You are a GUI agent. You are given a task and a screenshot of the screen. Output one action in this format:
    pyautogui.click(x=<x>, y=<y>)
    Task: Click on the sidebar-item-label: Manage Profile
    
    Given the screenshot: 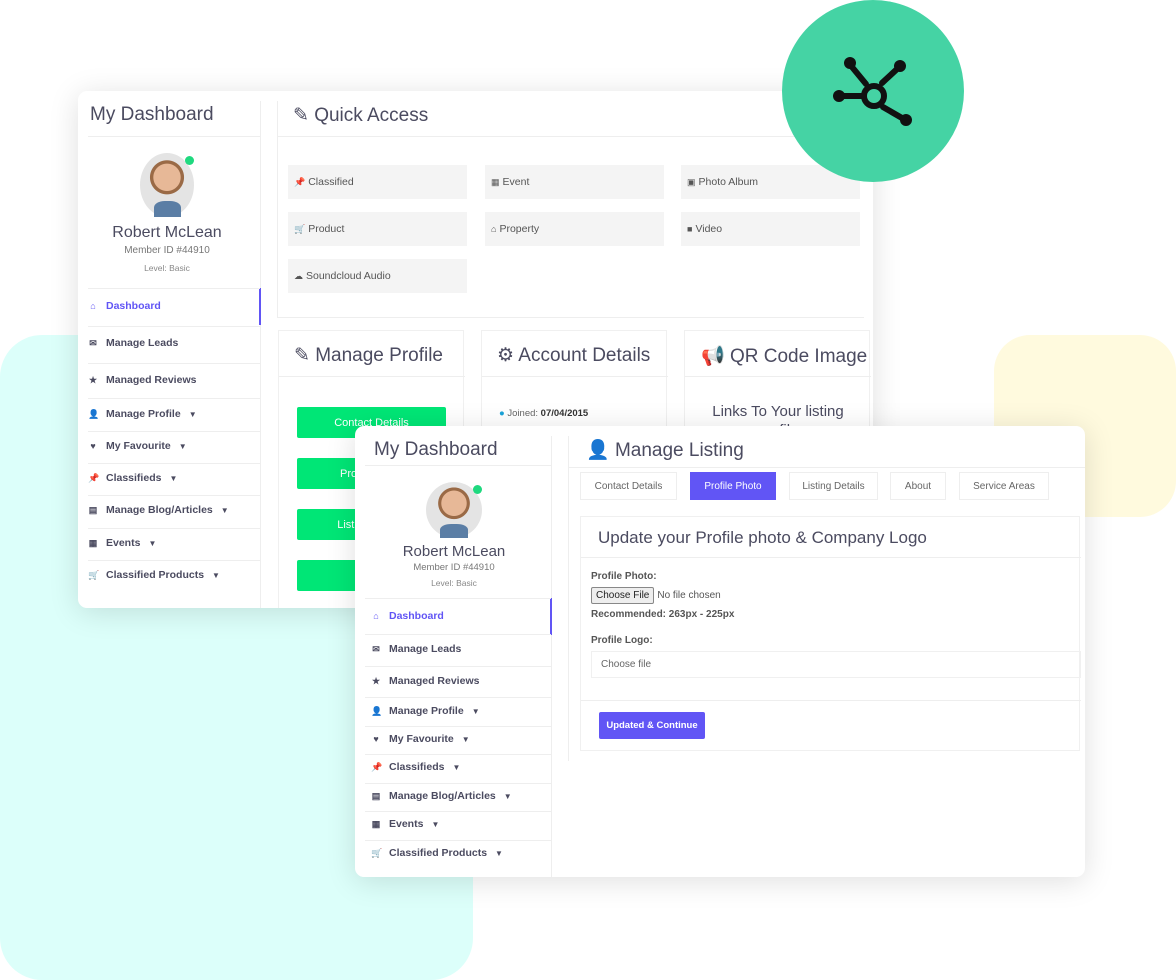 What is the action you would take?
    pyautogui.click(x=426, y=711)
    